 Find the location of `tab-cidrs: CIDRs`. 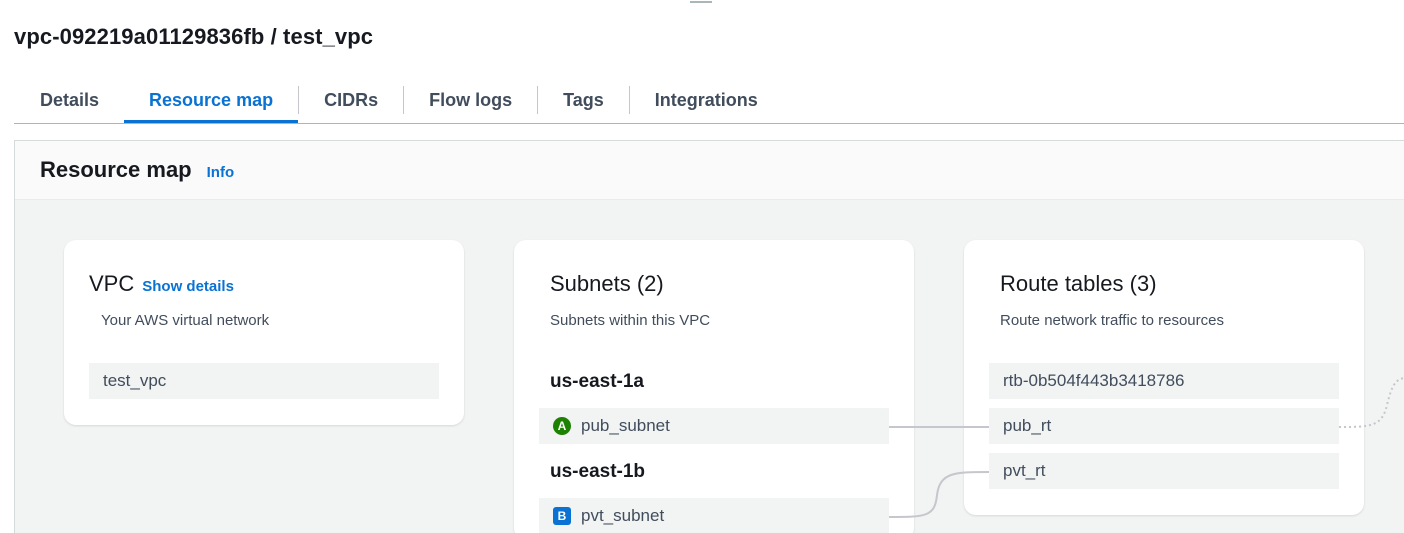

tab-cidrs: CIDRs is located at coordinates (351, 100).